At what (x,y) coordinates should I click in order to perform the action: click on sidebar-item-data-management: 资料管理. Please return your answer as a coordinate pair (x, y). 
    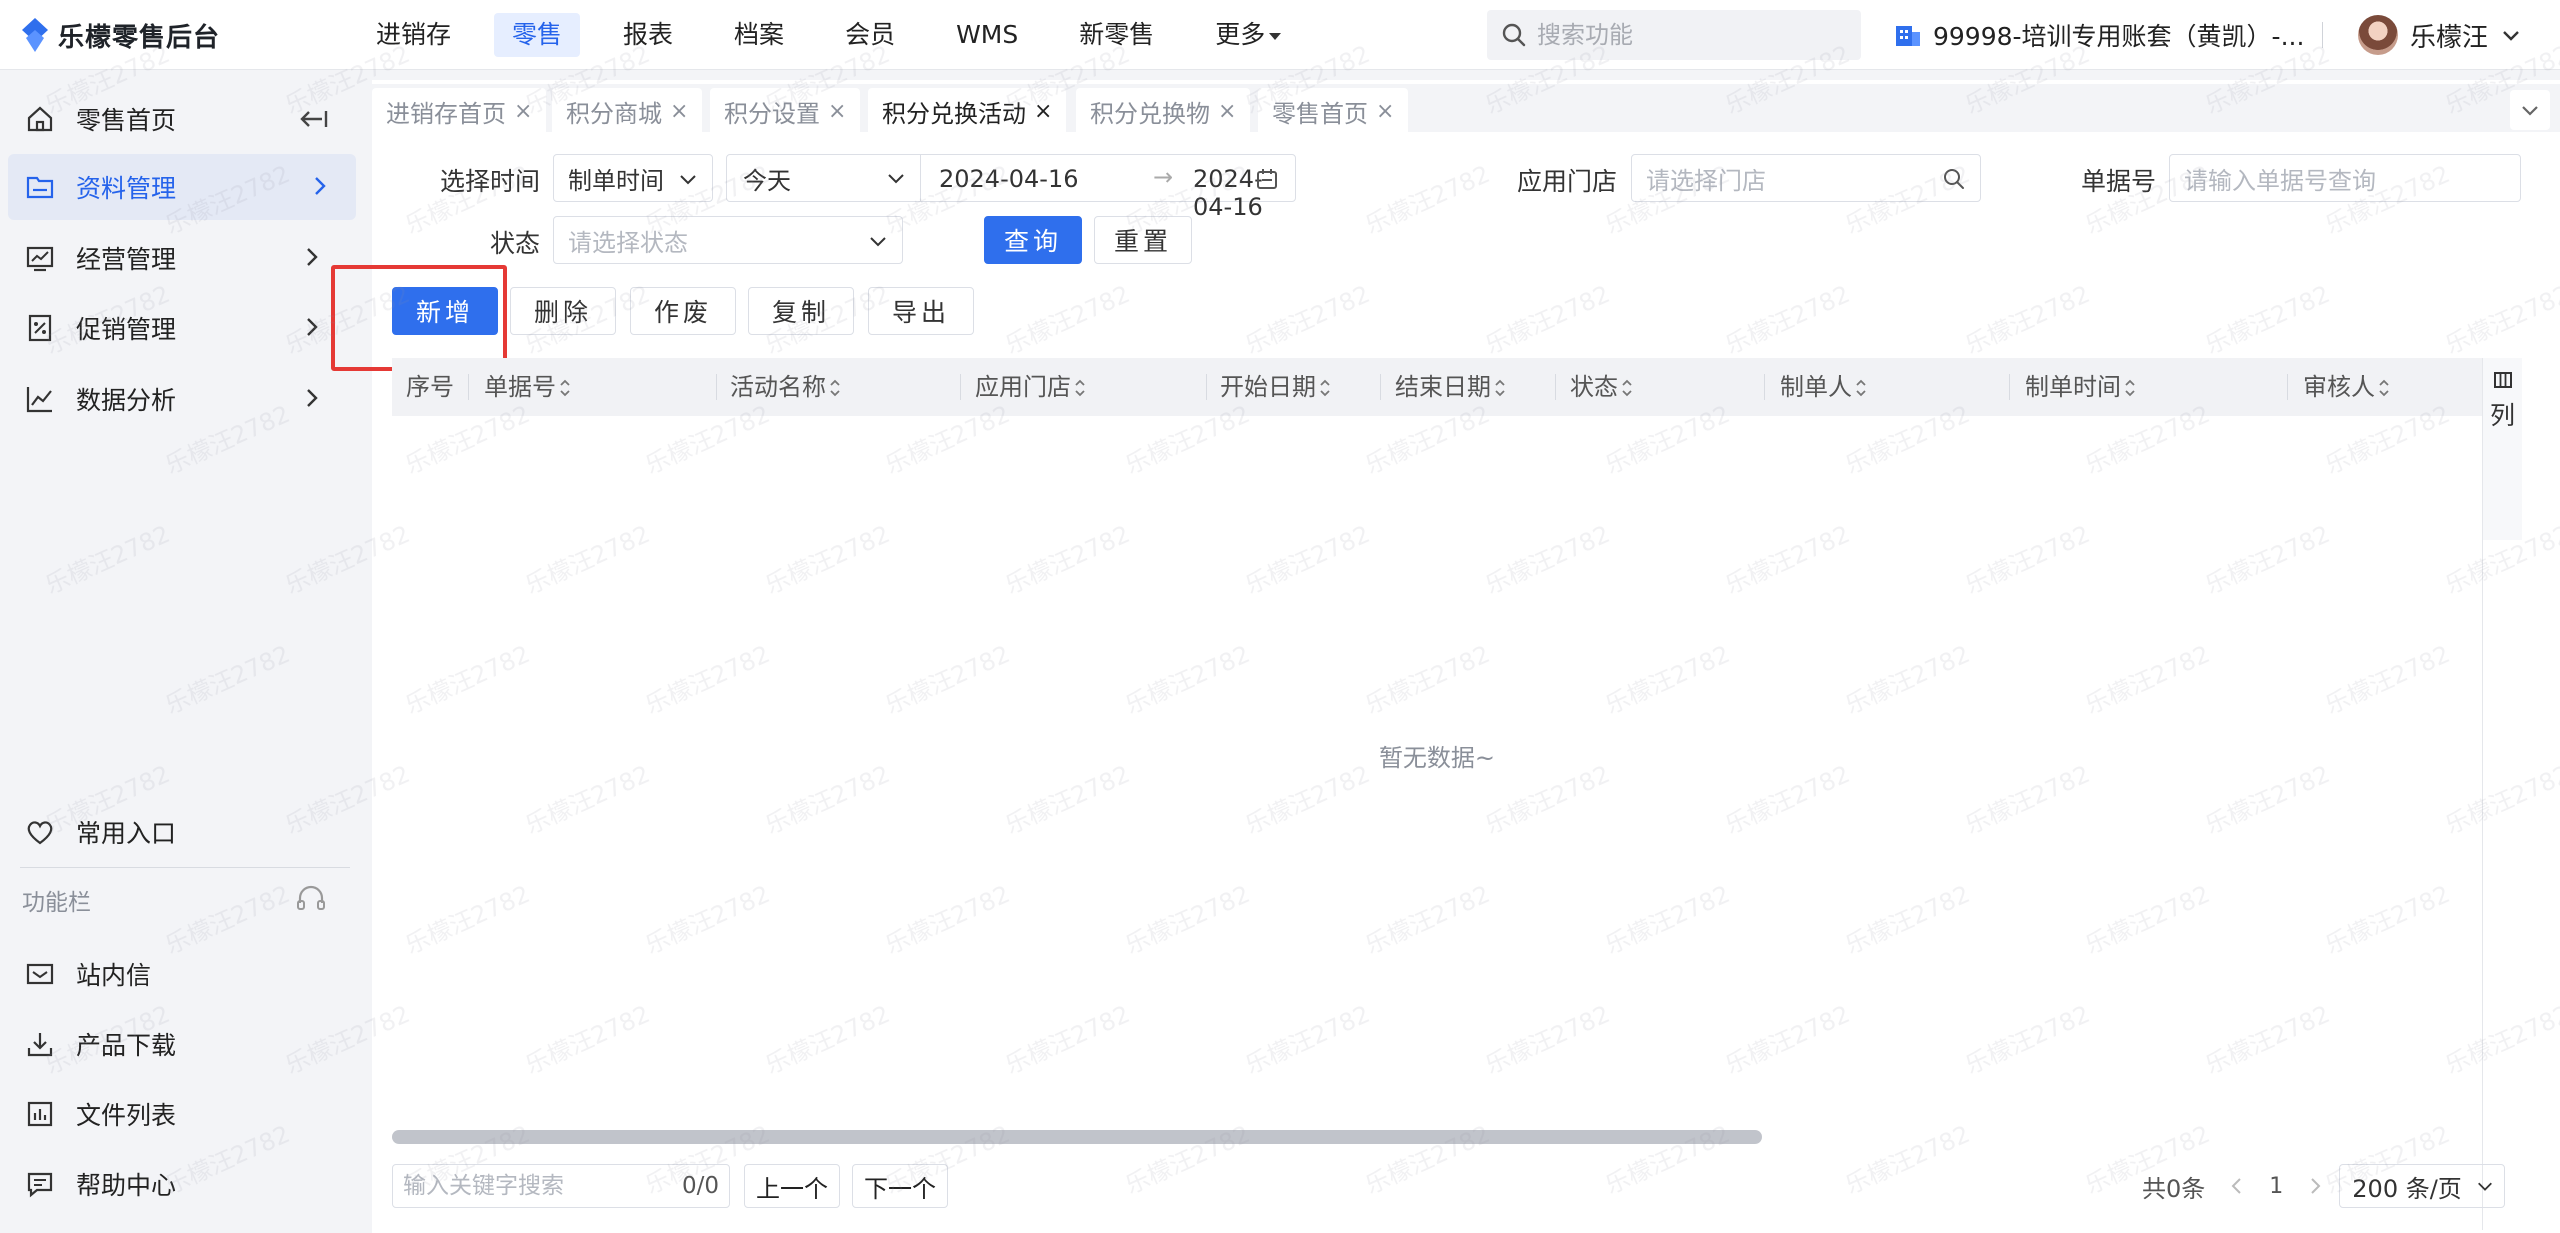
    Looking at the image, I should click on (182, 187).